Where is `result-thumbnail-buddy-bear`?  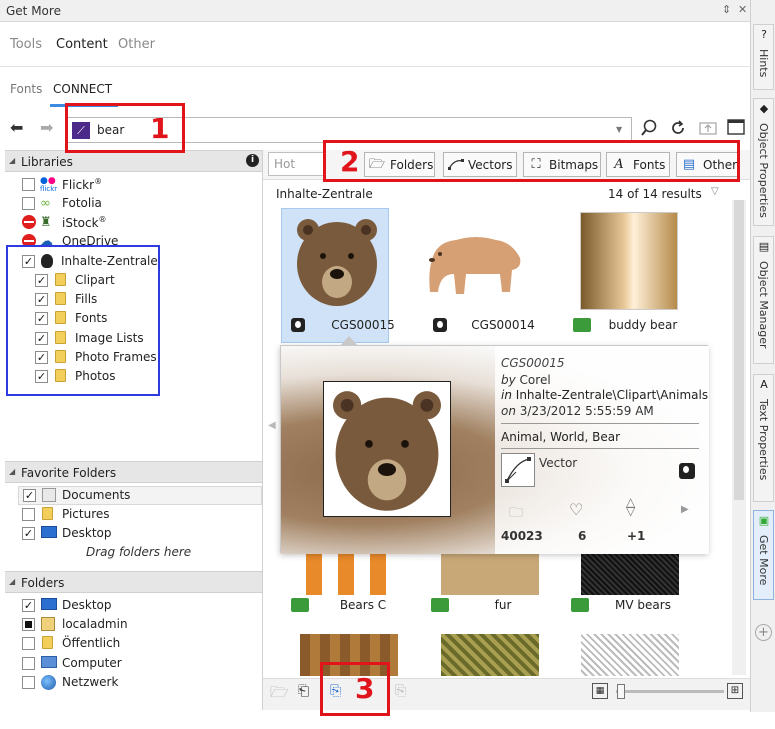
result-thumbnail-buddy-bear is located at coordinates (629, 261).